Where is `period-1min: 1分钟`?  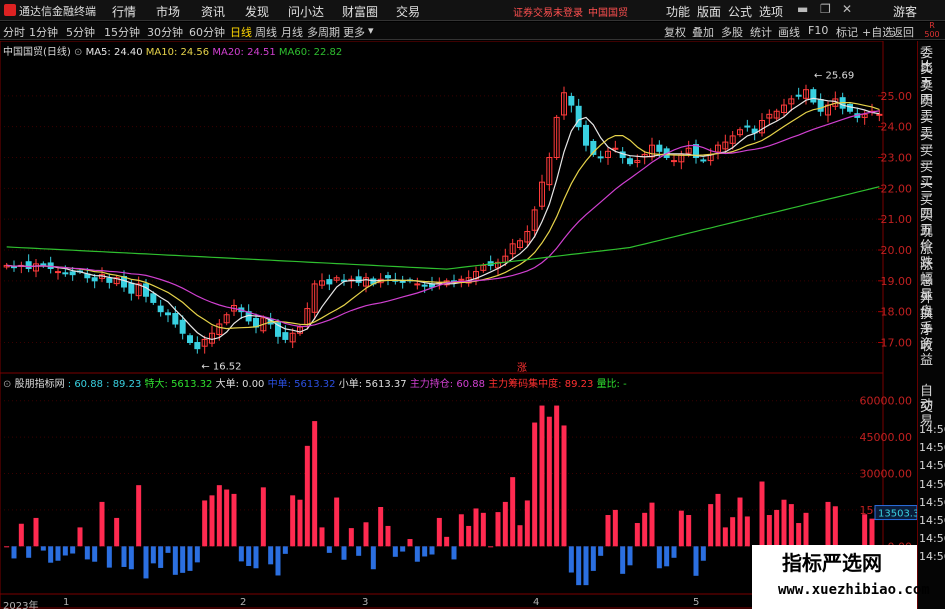
period-1min: 1分钟 is located at coordinates (43, 32).